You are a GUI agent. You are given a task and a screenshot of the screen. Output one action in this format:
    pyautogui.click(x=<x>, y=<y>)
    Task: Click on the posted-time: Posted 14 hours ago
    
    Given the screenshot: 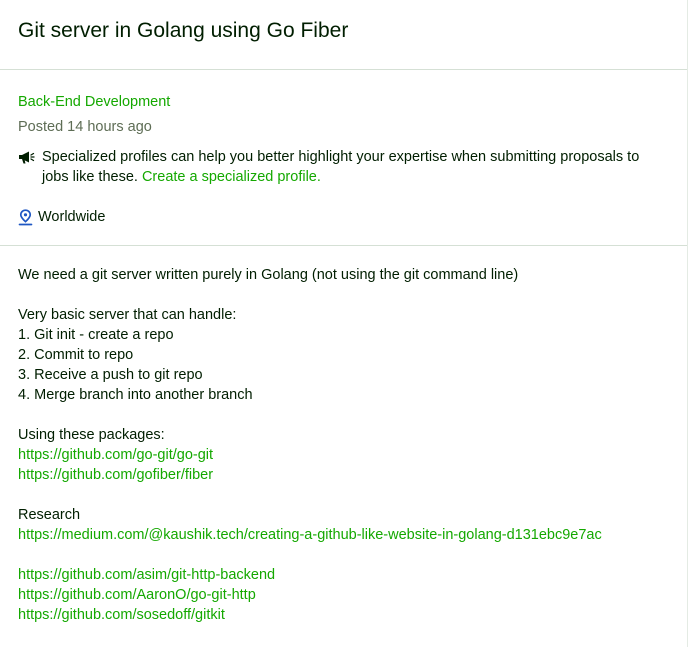 What is the action you would take?
    pyautogui.click(x=85, y=127)
    